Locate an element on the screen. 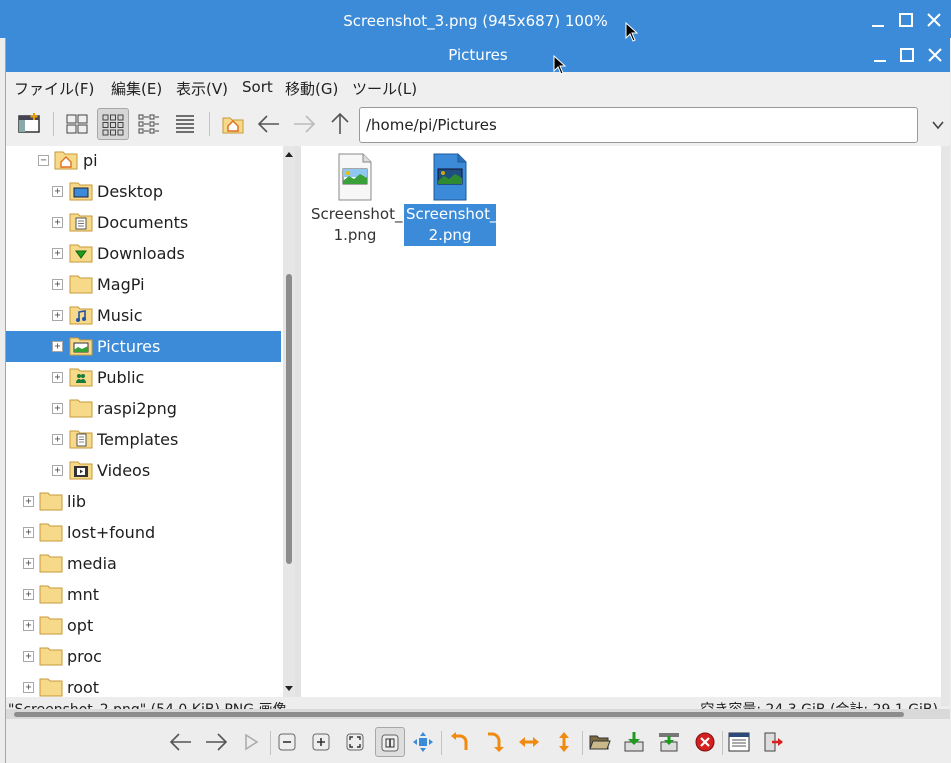 The image size is (951, 763). tree-item-desktop: + Desktop is located at coordinates (143, 191).